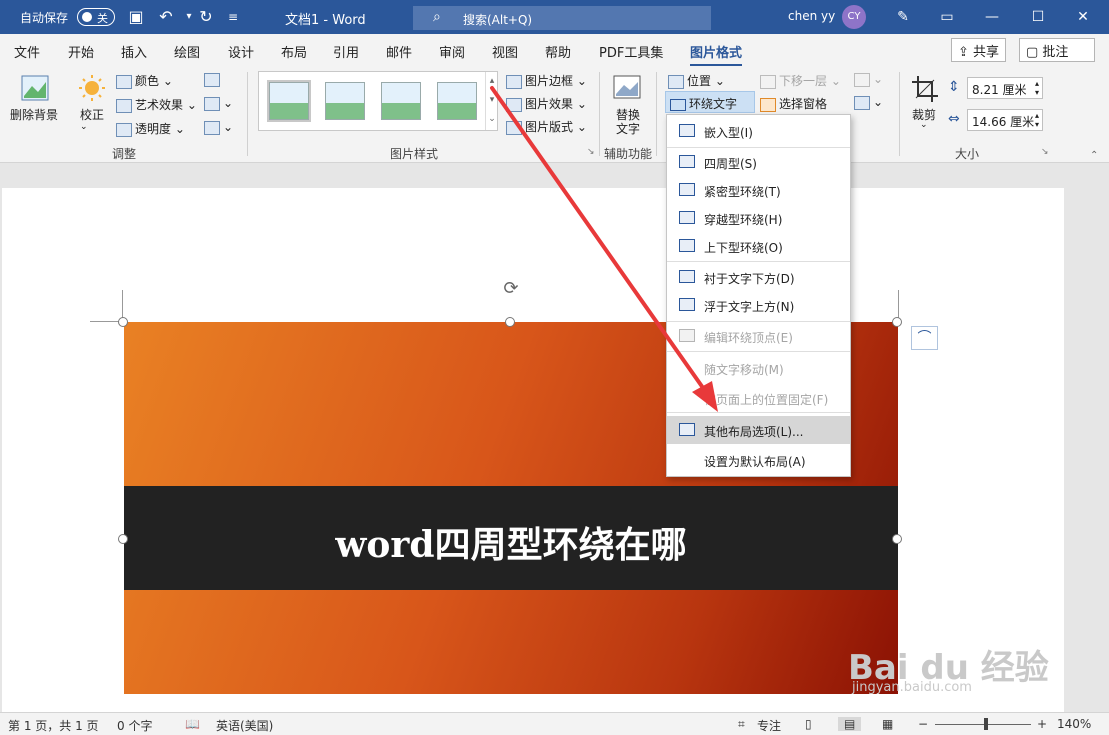 This screenshot has width=1109, height=735. What do you see at coordinates (92, 114) in the screenshot?
I see `correct-button: 校正` at bounding box center [92, 114].